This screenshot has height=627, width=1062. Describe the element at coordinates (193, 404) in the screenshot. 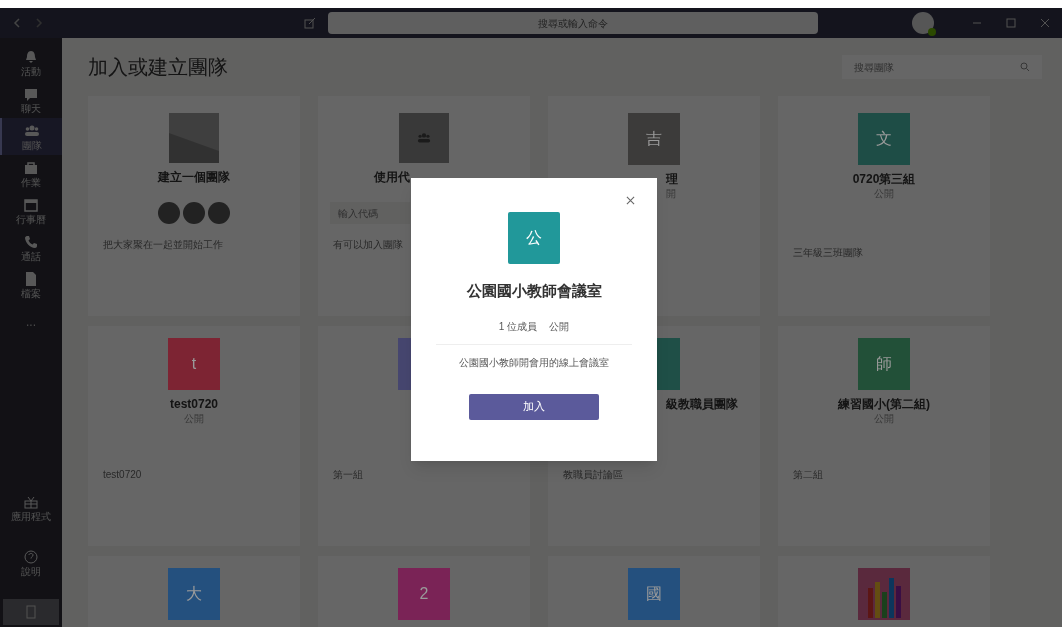

I see `team-name: test0720` at that location.